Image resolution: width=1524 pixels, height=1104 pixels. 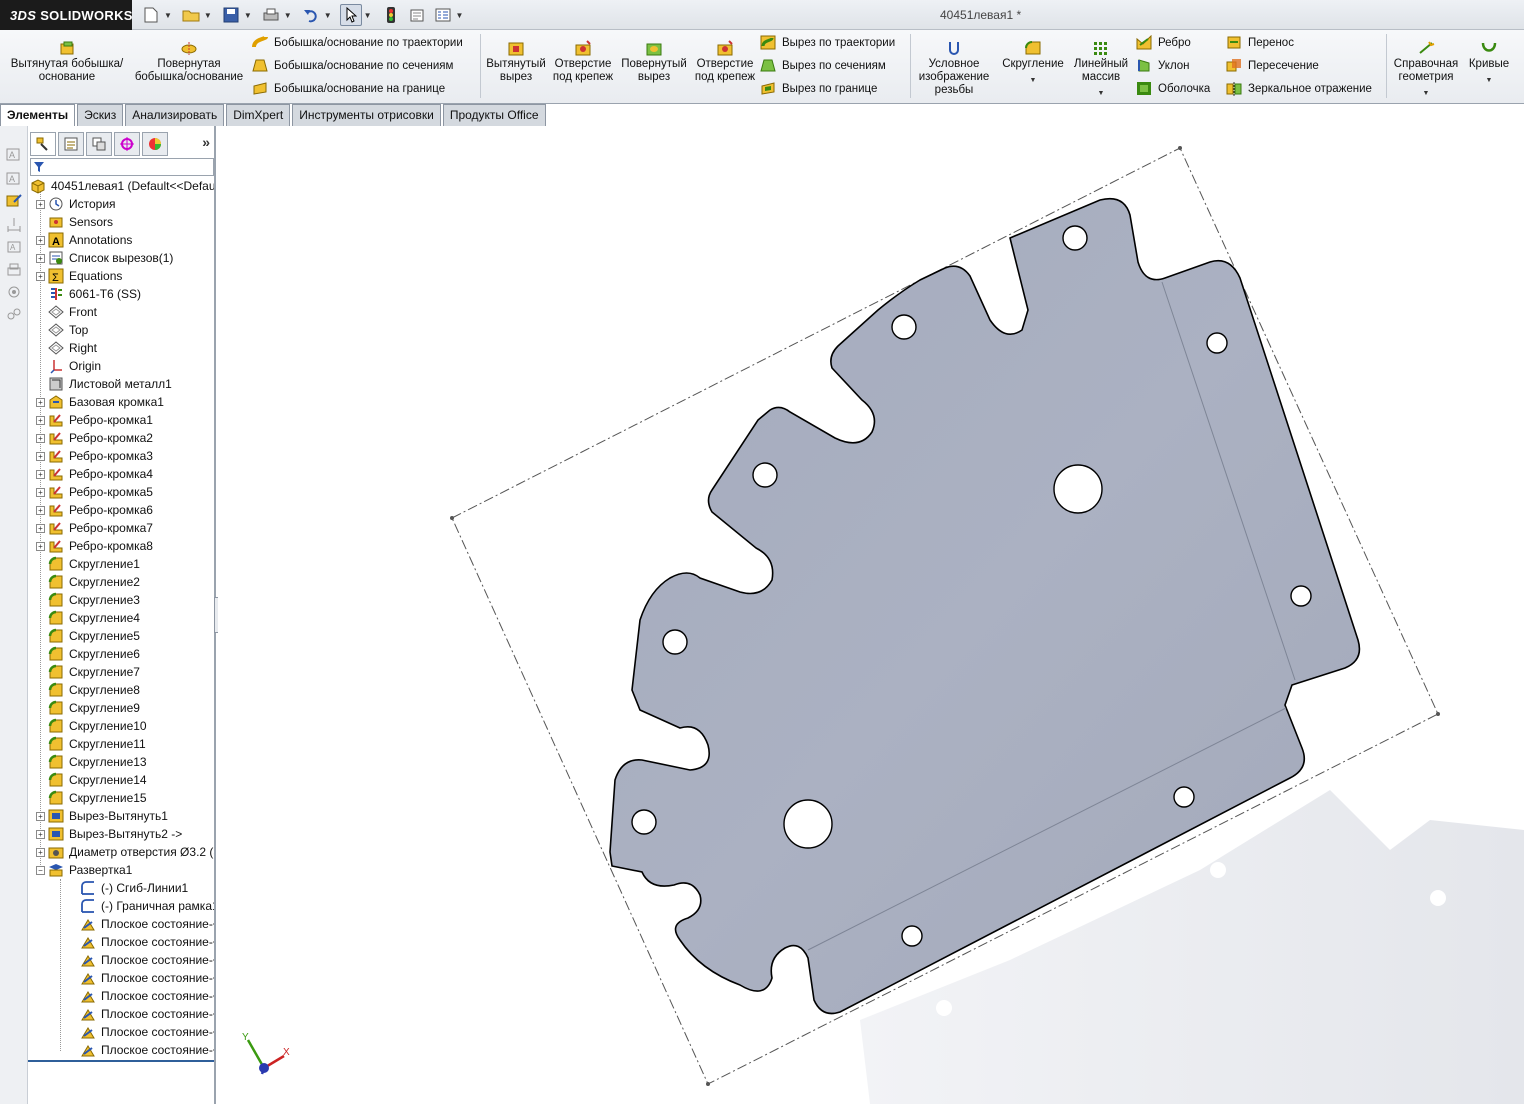 What do you see at coordinates (88, 690) in the screenshot?
I see `tree-item: Скругление8` at bounding box center [88, 690].